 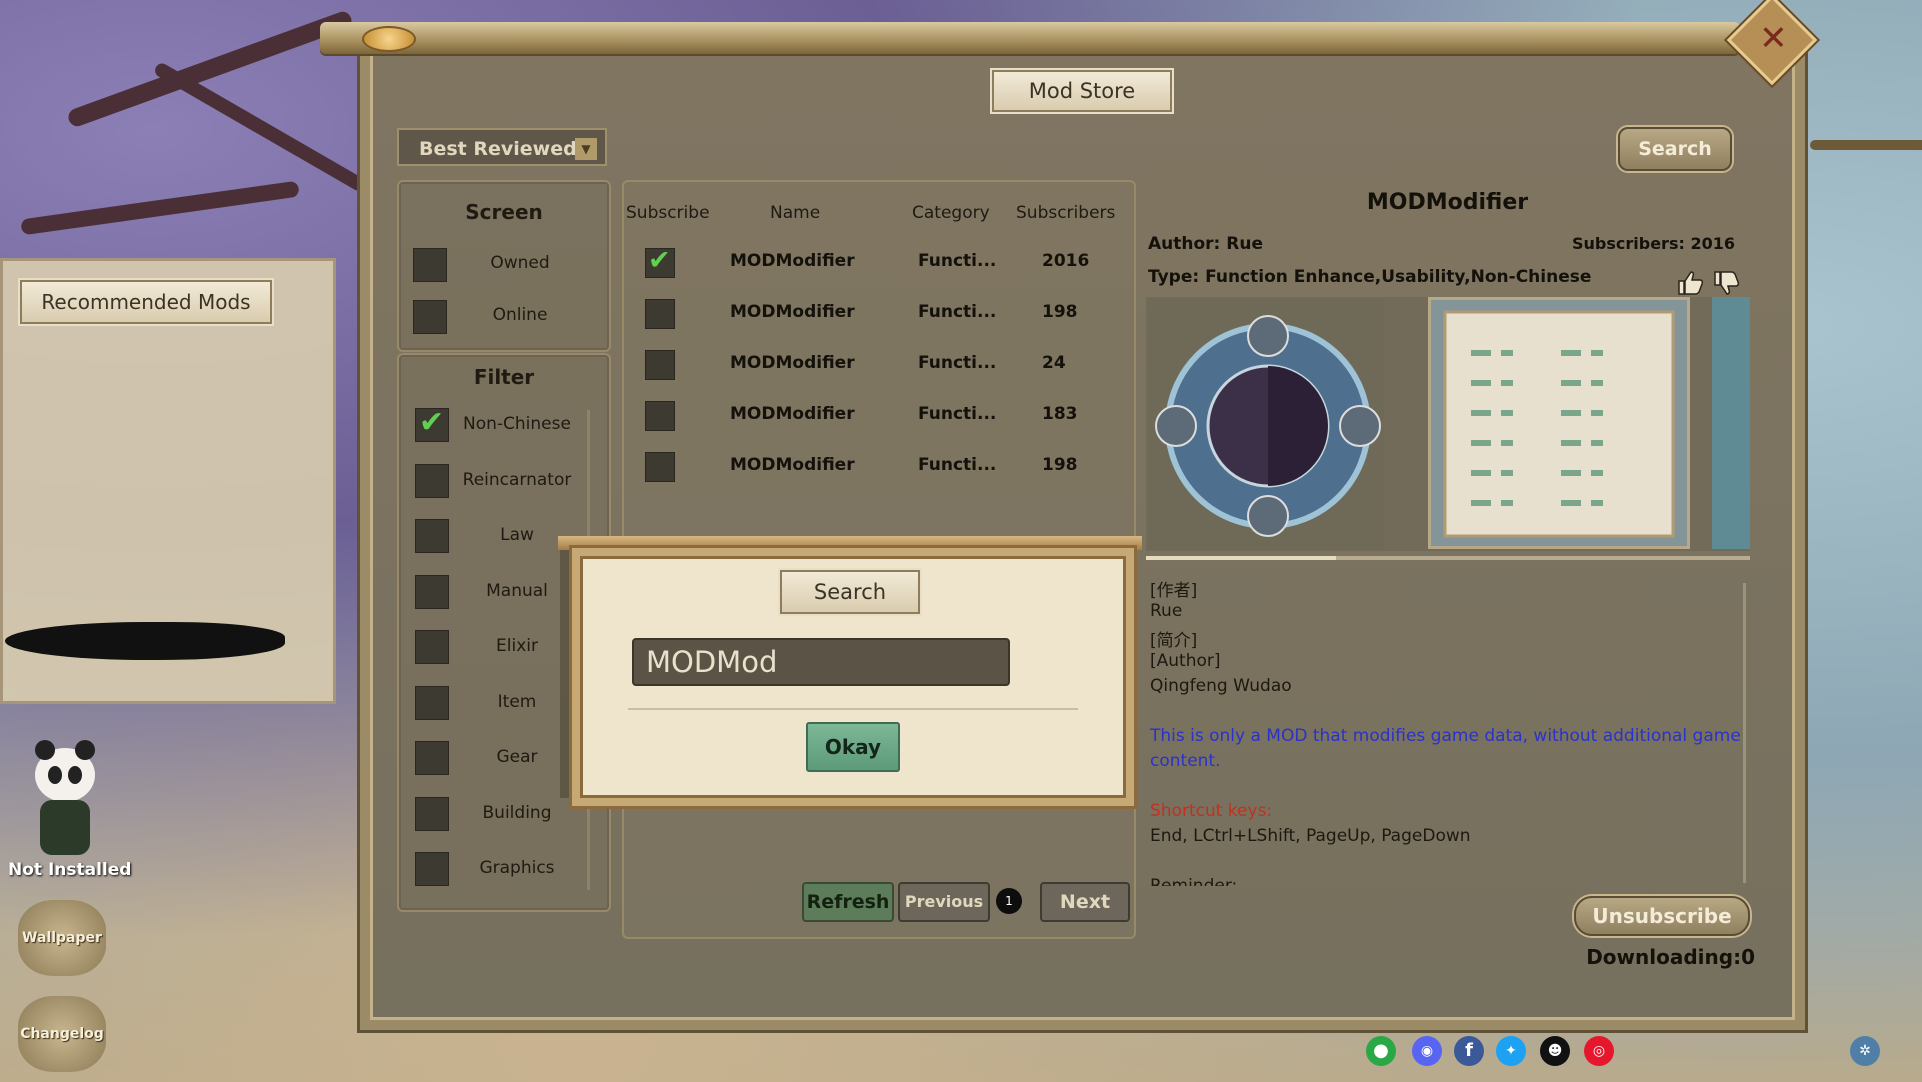 What do you see at coordinates (1066, 213) in the screenshot?
I see `col-subscribers: Subscribers` at bounding box center [1066, 213].